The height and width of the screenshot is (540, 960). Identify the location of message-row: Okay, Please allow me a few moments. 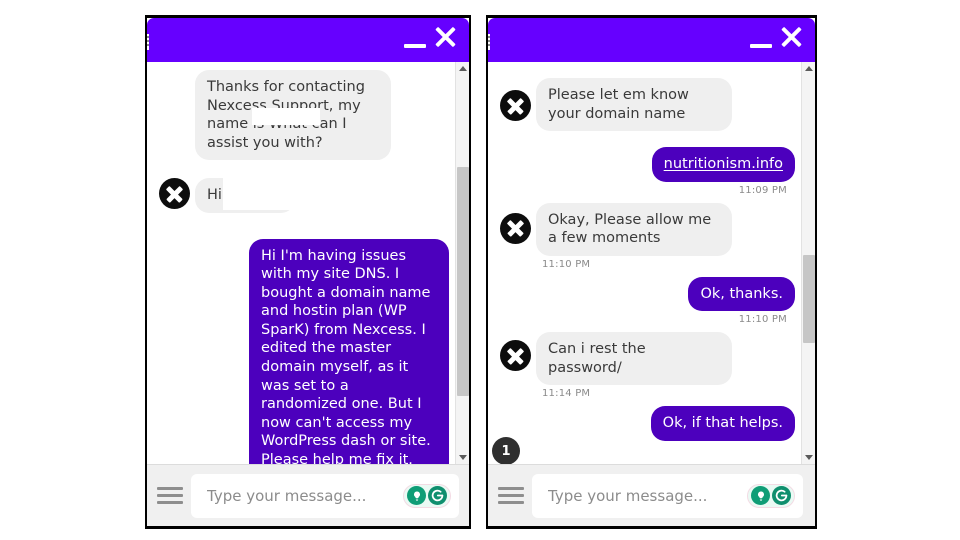
(644, 229).